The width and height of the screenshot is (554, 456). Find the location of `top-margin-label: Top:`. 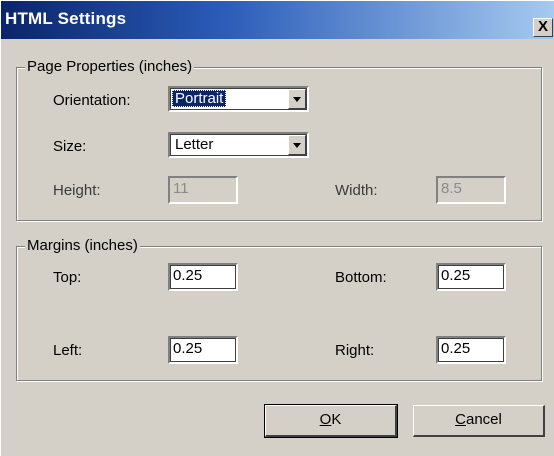

top-margin-label: Top: is located at coordinates (67, 277).